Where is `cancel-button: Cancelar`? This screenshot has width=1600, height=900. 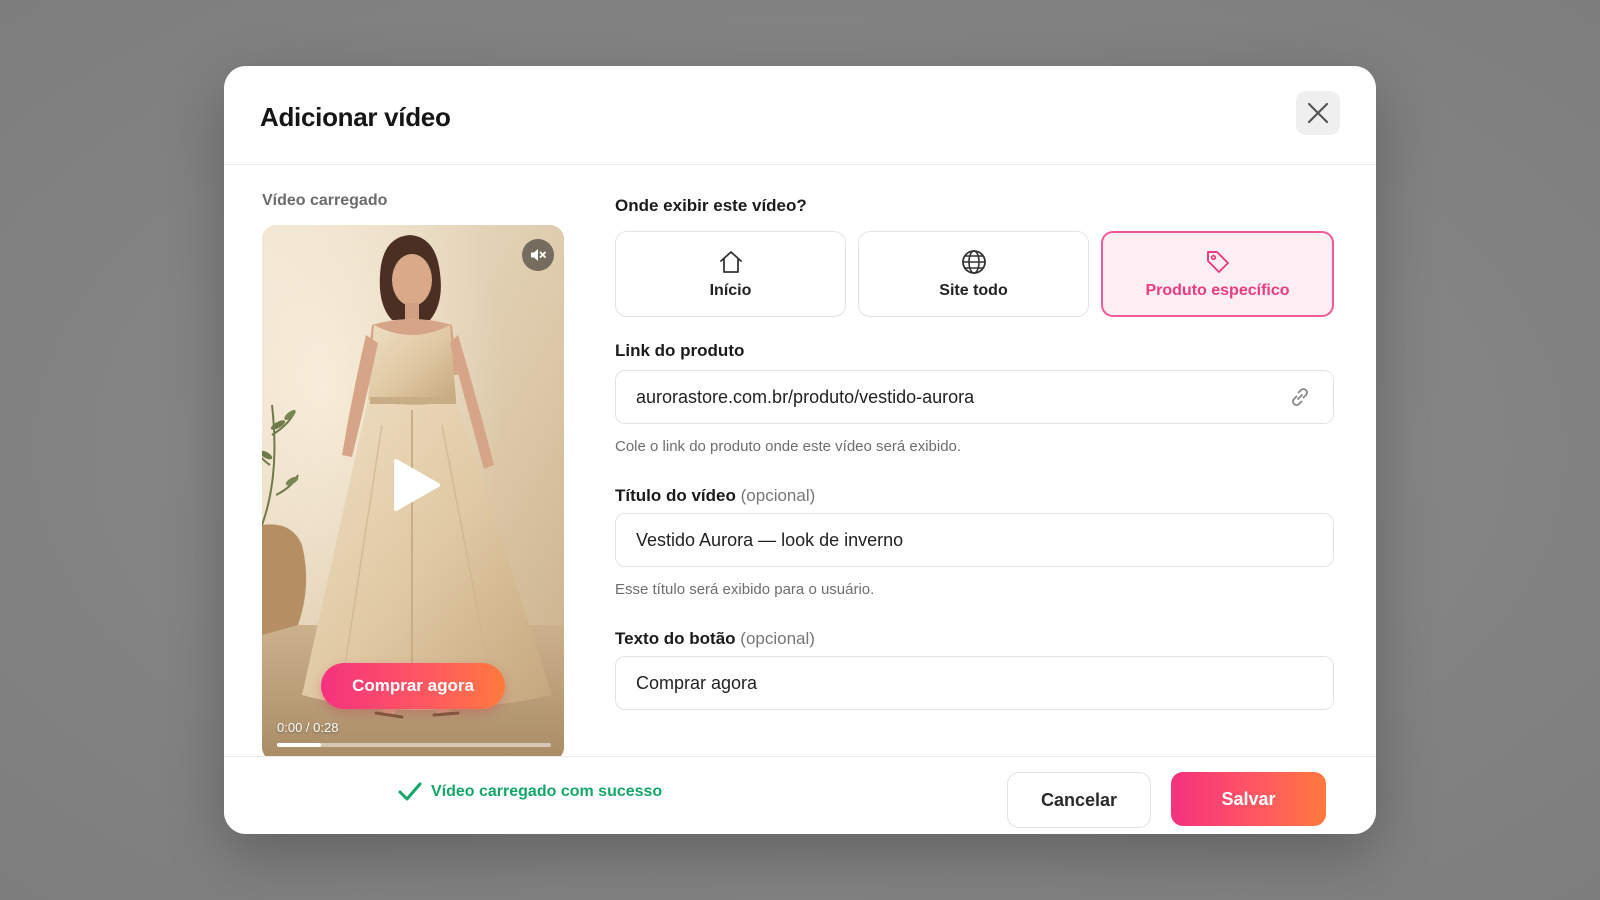 cancel-button: Cancelar is located at coordinates (1079, 800).